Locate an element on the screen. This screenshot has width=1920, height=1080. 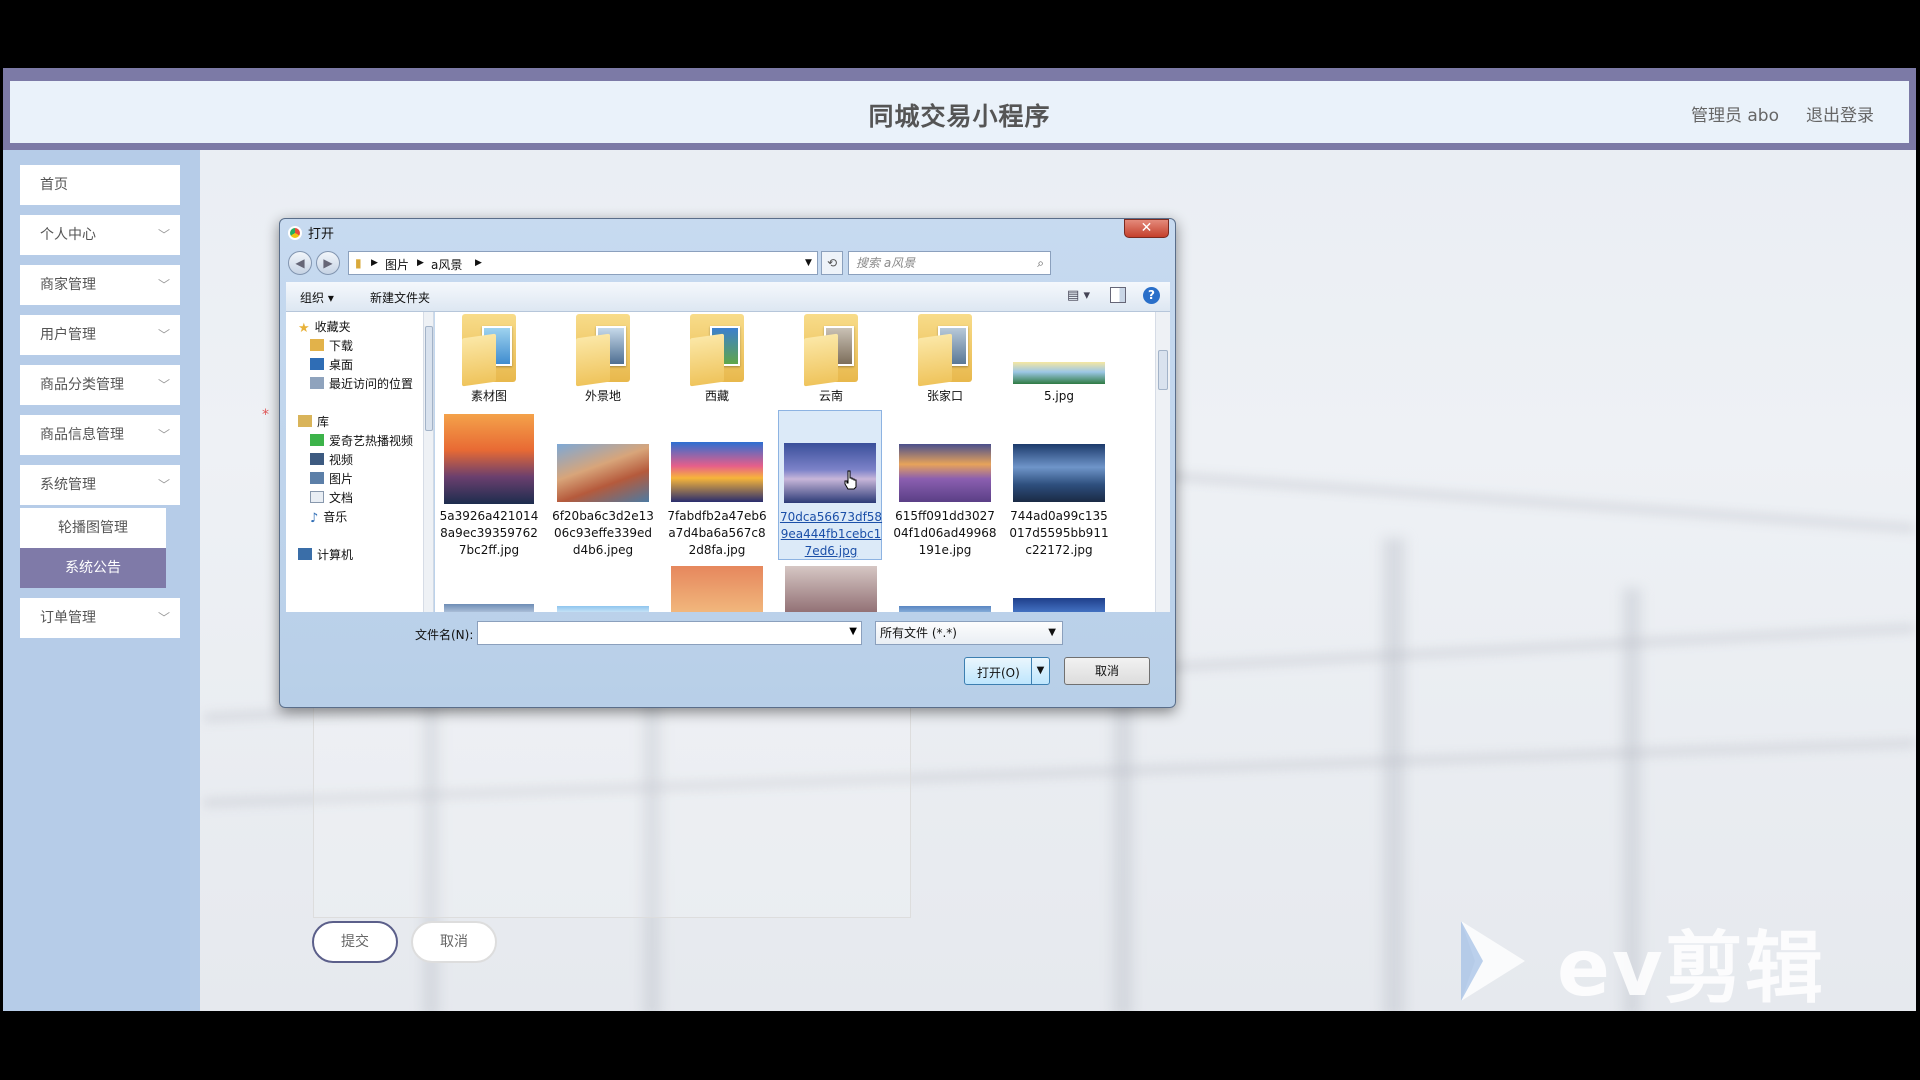
tree-item-label: 文档 is located at coordinates (341, 498).